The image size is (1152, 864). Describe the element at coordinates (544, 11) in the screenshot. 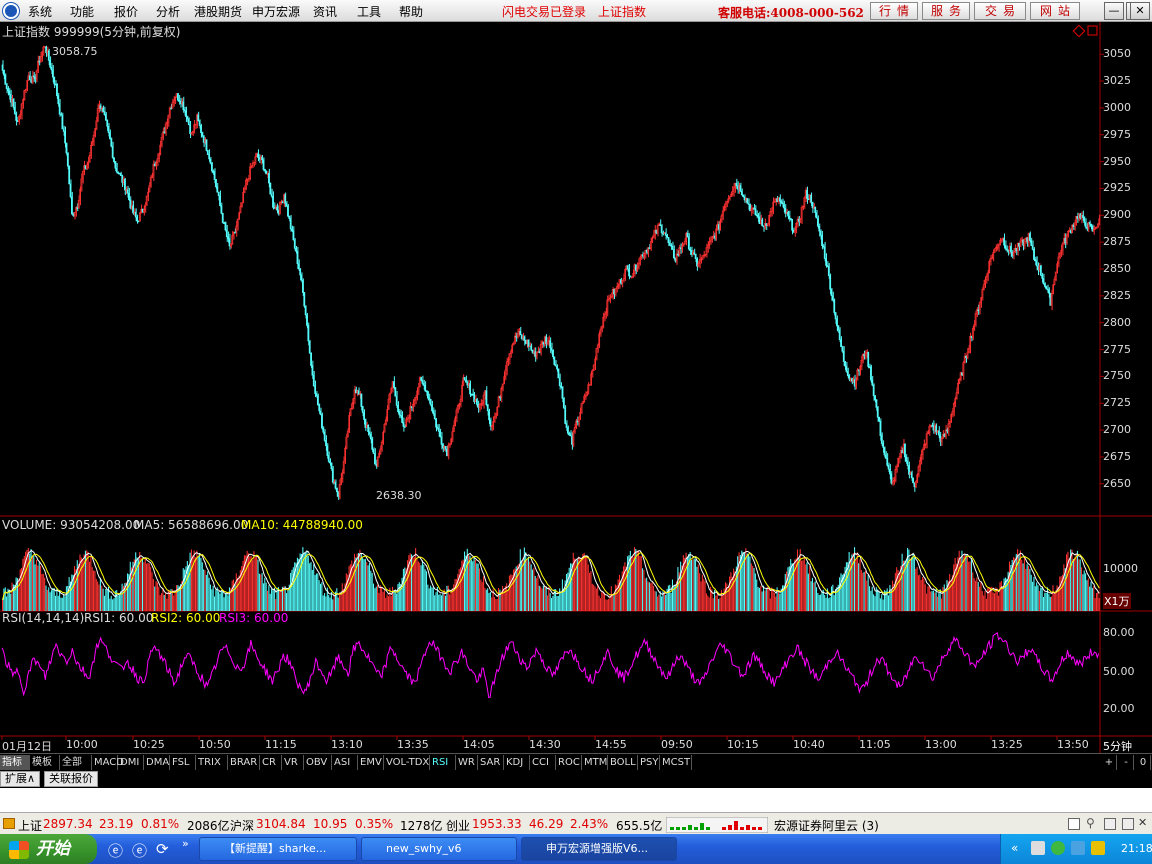

I see `login-status: 闪电交易已登录` at that location.